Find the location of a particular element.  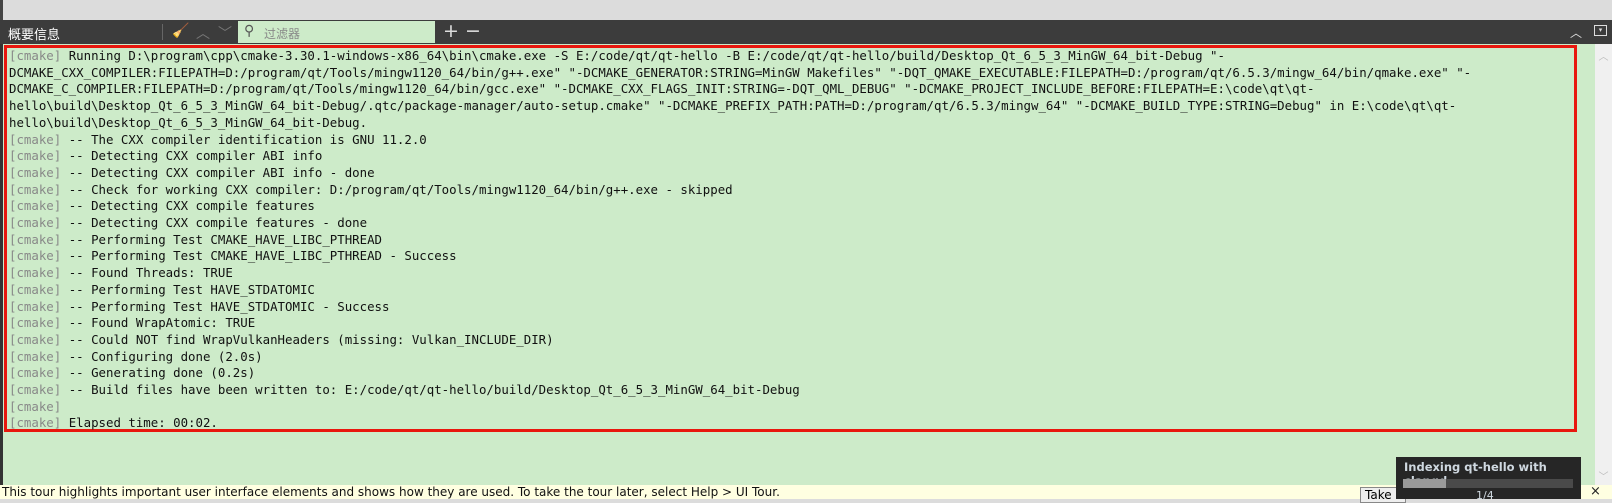

log-message: -- Configuring done (2.0s) is located at coordinates (165, 356).